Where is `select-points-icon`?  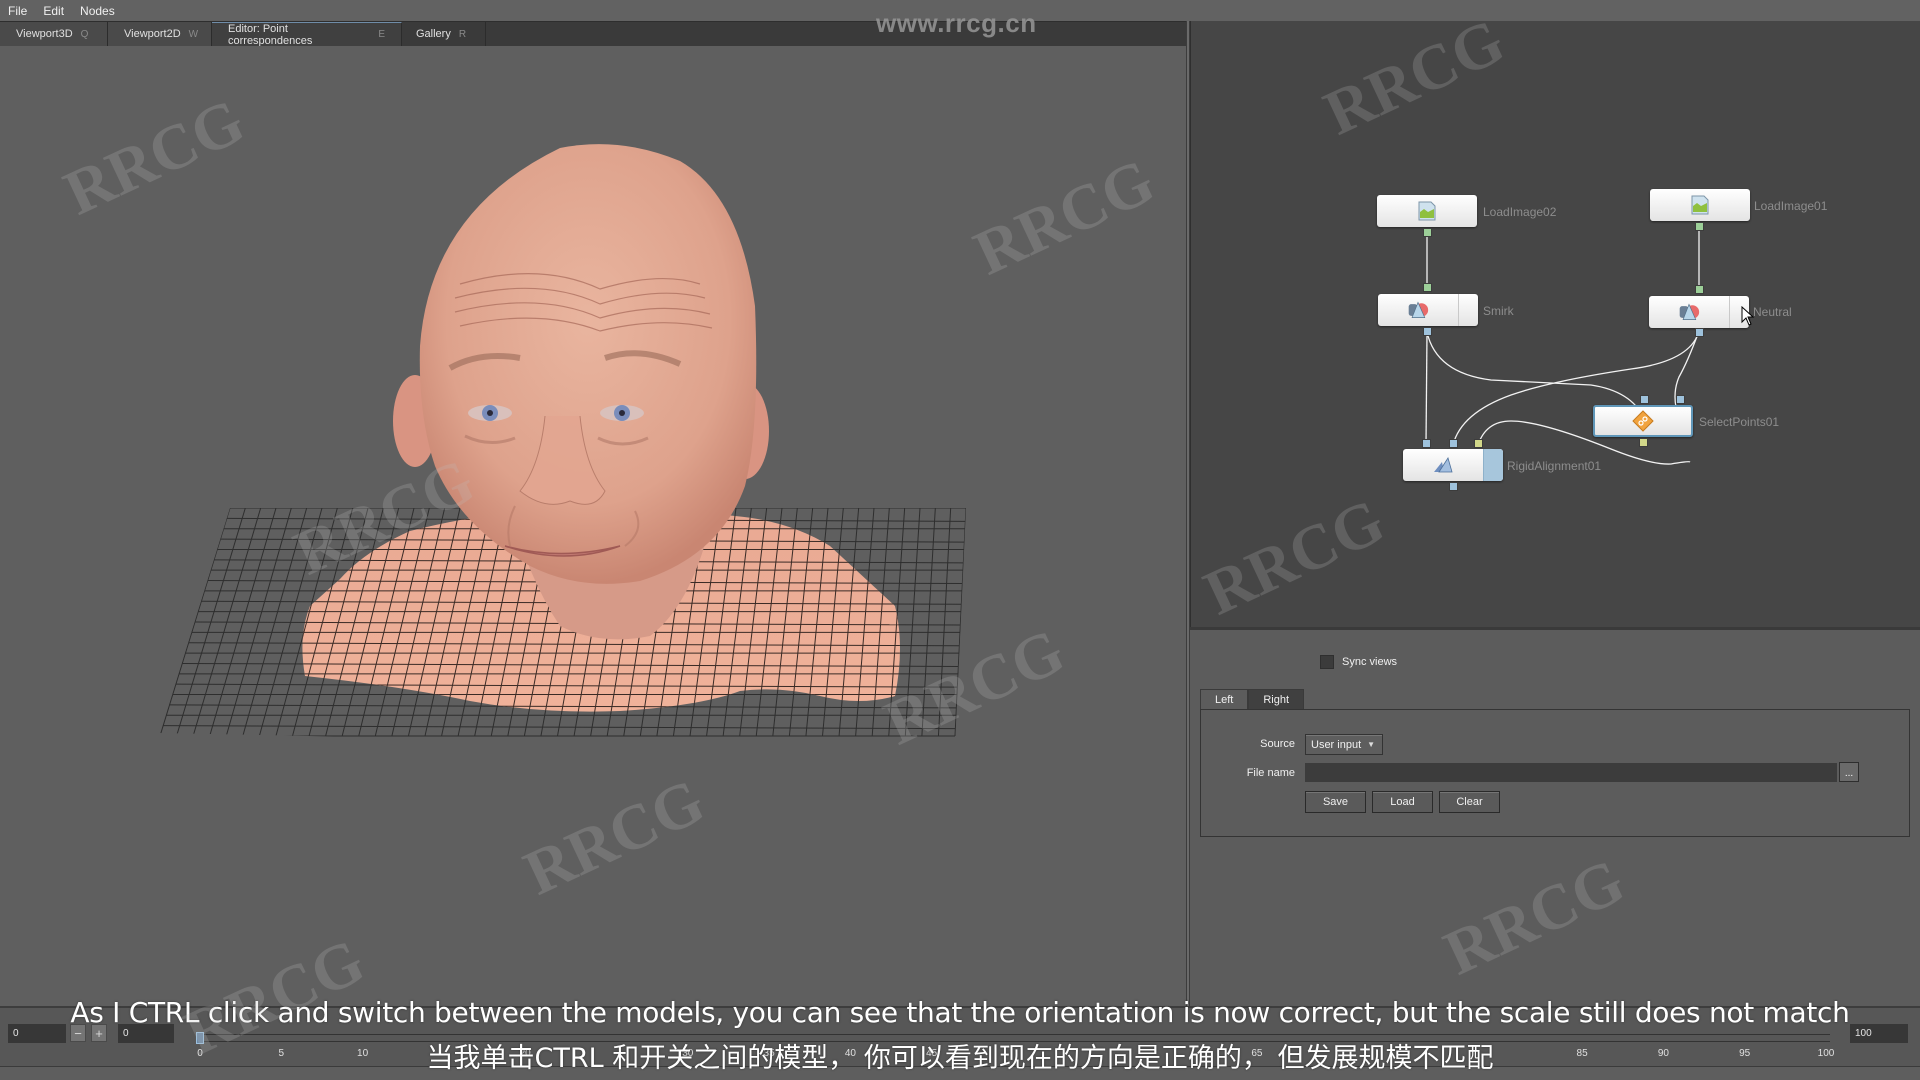 select-points-icon is located at coordinates (1643, 421).